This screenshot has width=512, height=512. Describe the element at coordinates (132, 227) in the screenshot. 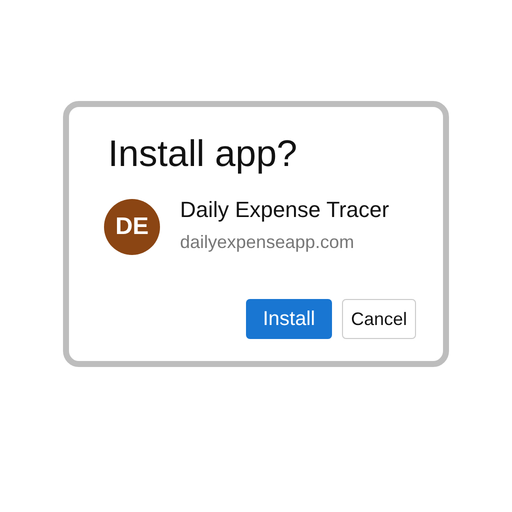

I see `app-avatar: DE` at that location.